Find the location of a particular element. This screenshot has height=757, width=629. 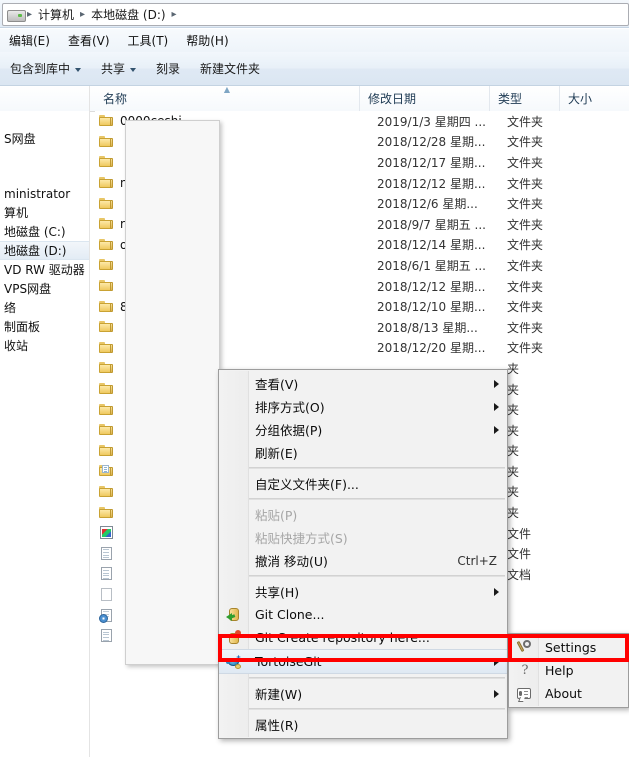

submenu-item-settings: Settings is located at coordinates (568, 647).